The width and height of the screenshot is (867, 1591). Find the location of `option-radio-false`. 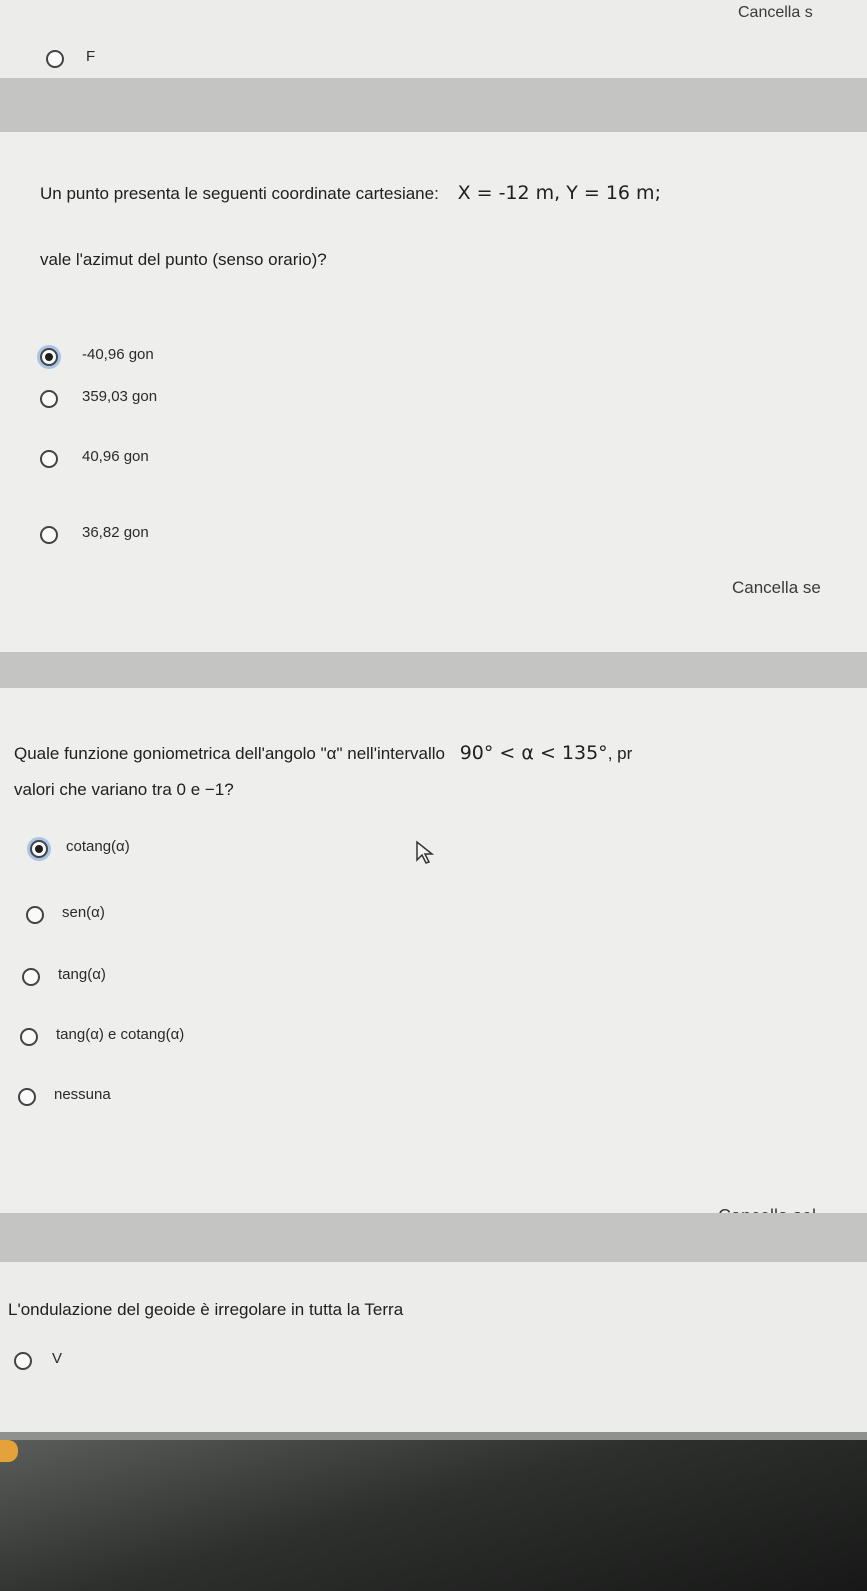

option-radio-false is located at coordinates (55, 59).